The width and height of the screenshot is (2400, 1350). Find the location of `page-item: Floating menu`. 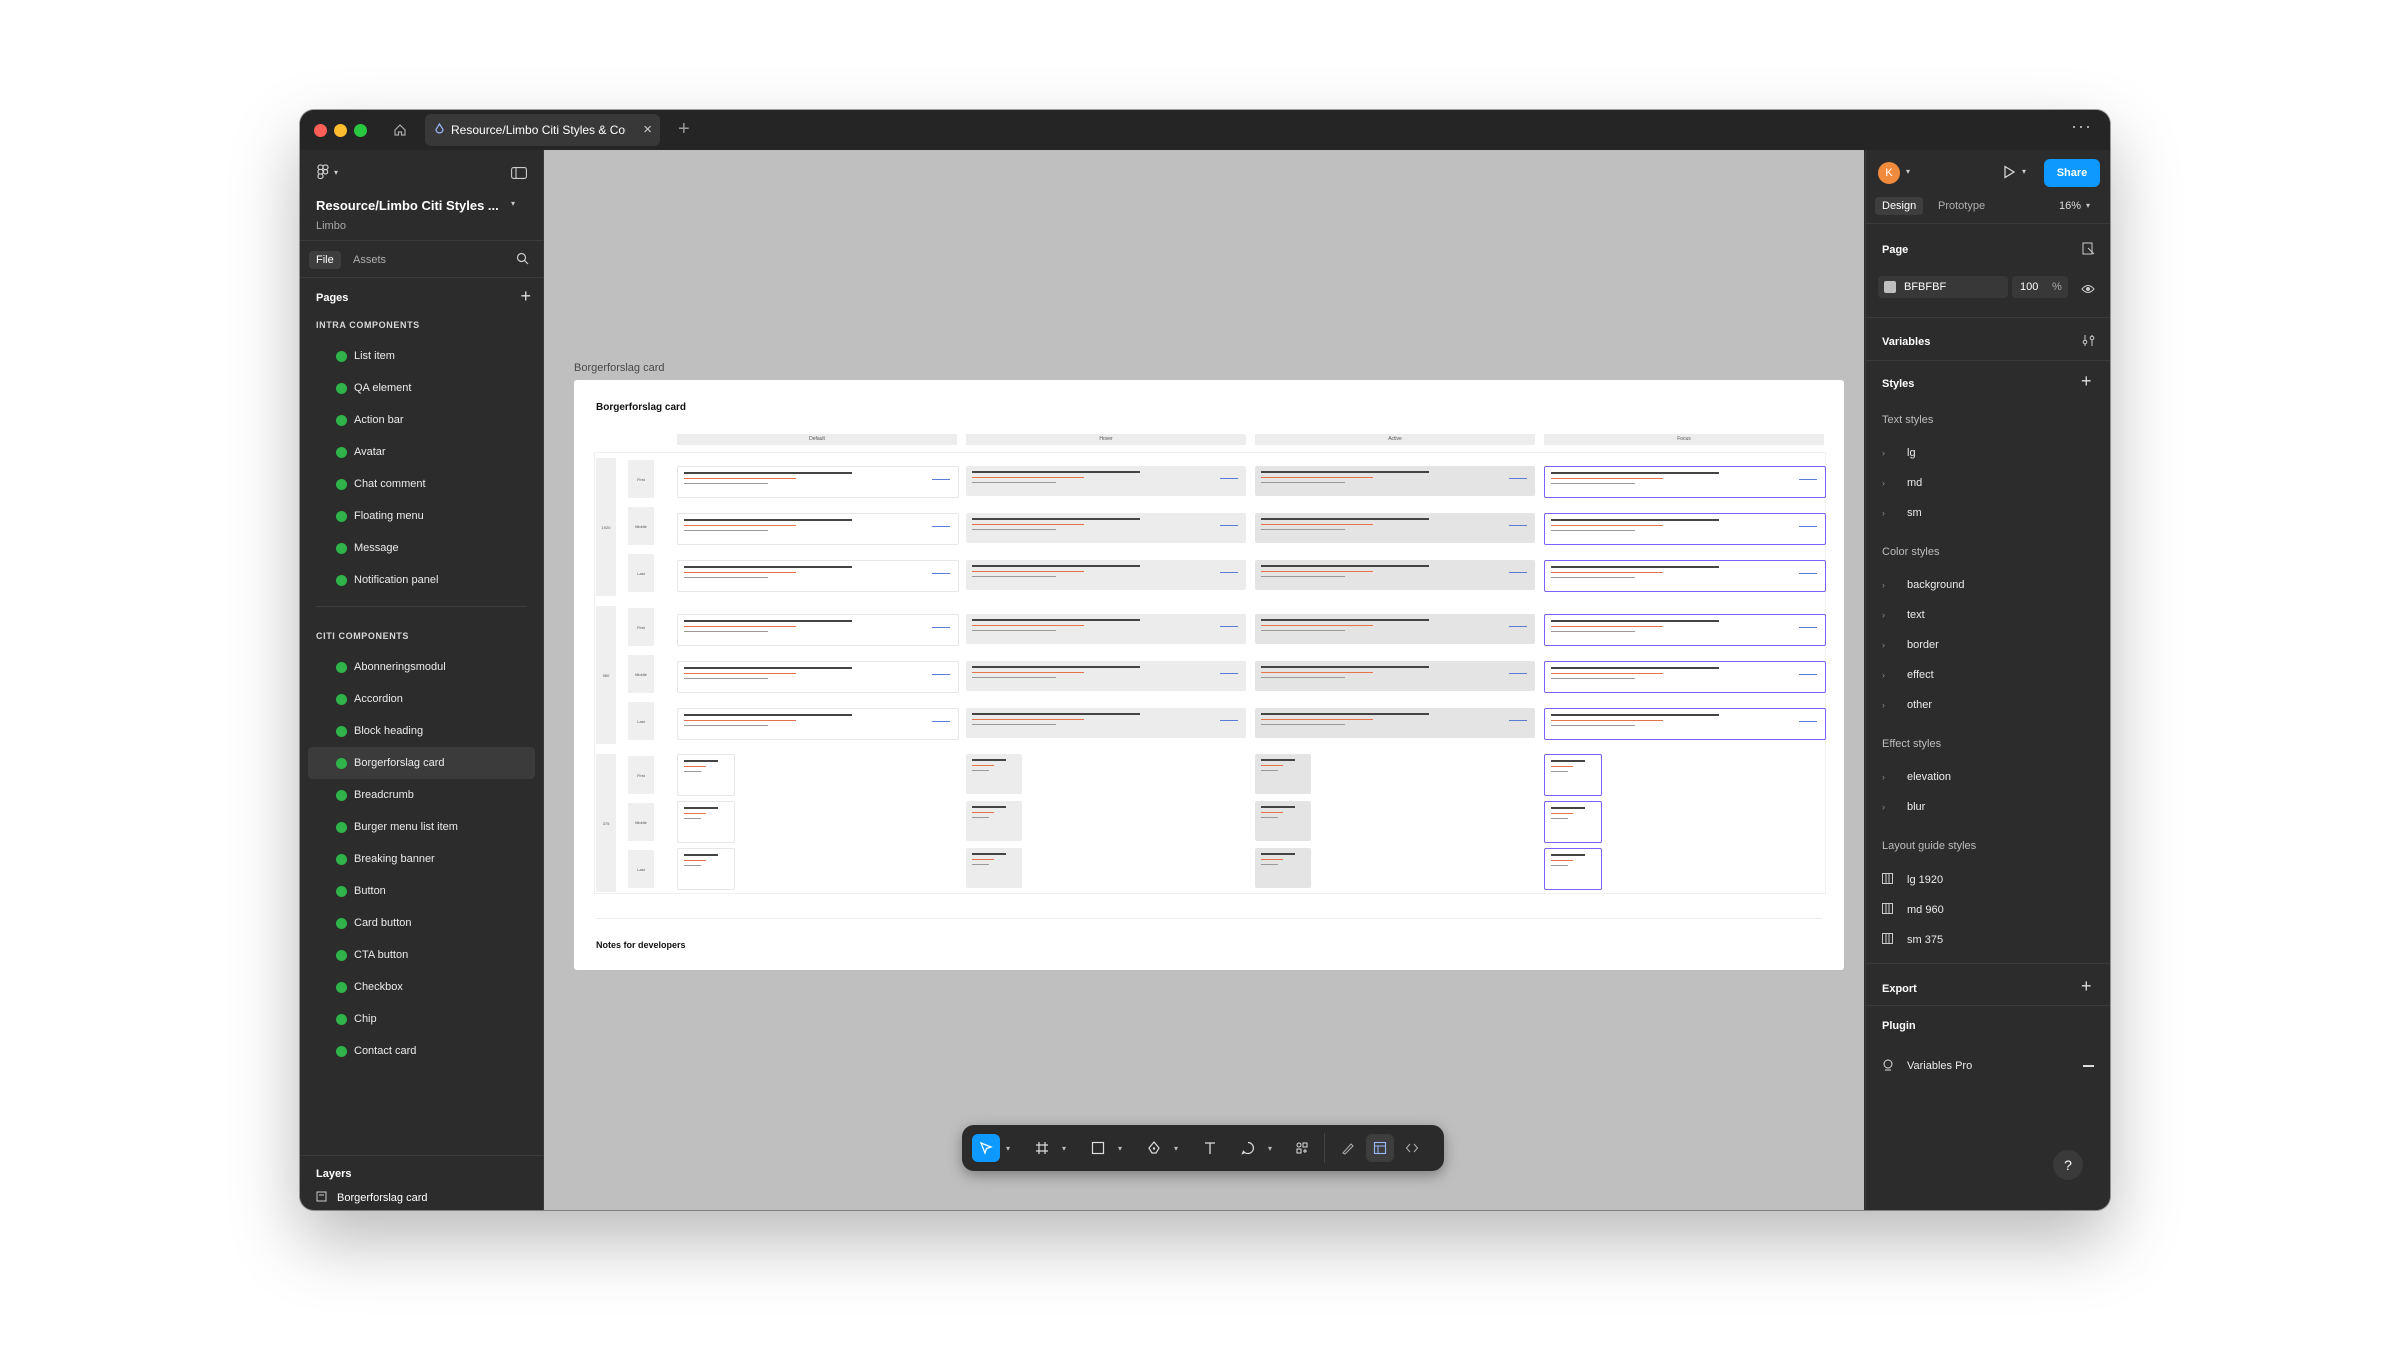

page-item: Floating menu is located at coordinates (421, 516).